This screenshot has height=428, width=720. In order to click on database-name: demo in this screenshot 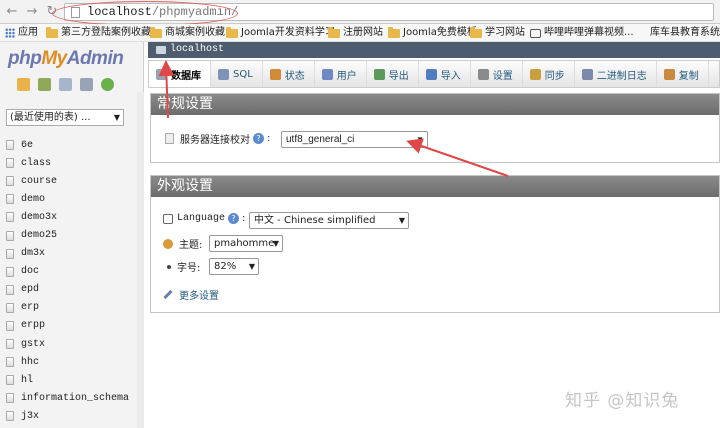, I will do `click(33, 199)`.